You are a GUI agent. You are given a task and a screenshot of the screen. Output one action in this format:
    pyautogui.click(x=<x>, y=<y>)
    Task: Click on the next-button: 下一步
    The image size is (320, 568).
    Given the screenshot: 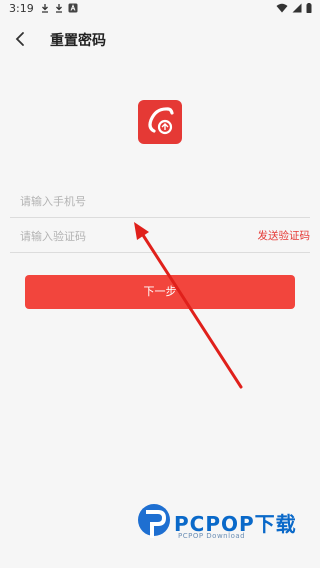 What is the action you would take?
    pyautogui.click(x=160, y=292)
    